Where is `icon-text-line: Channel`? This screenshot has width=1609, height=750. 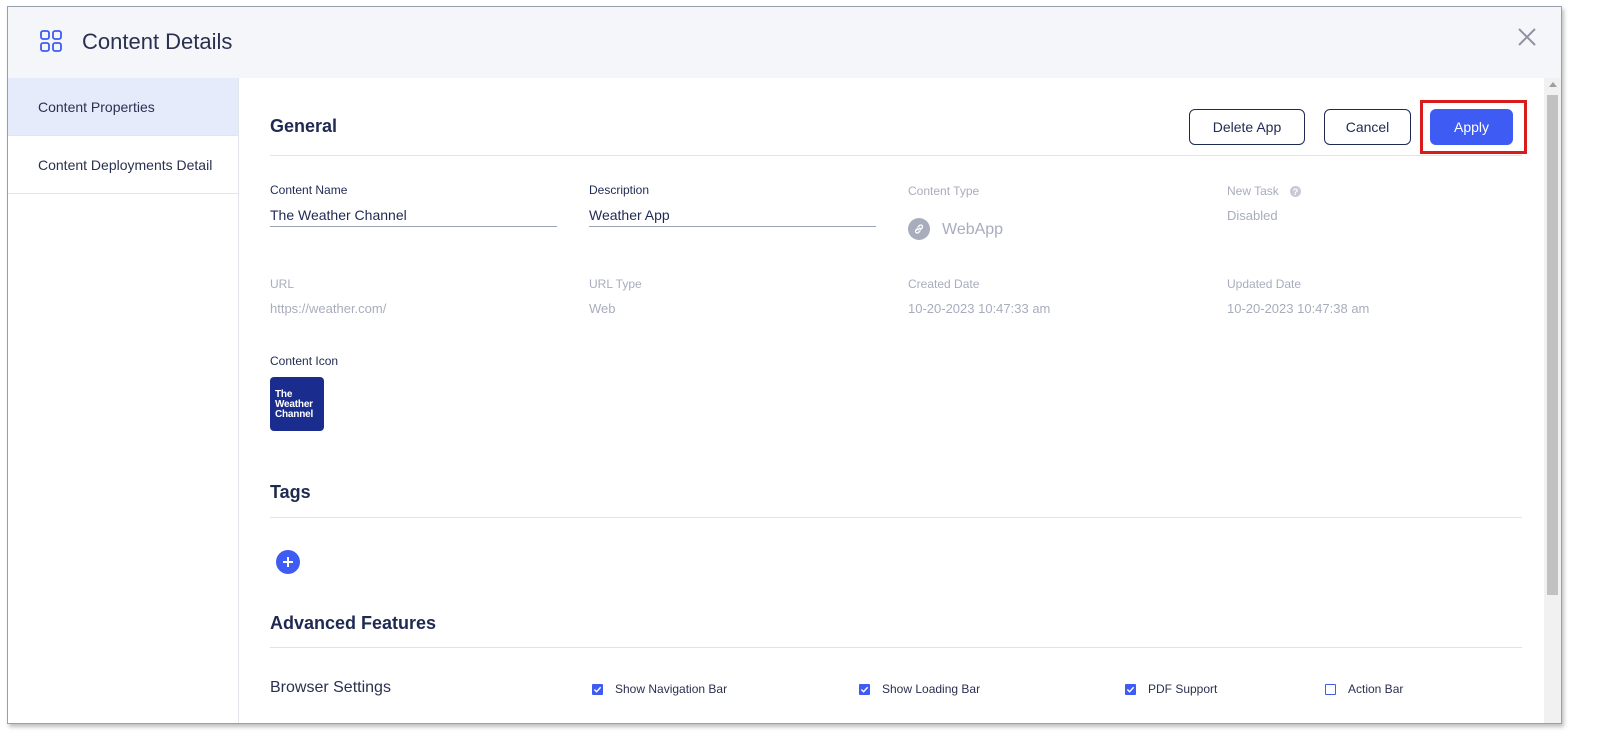
icon-text-line: Channel is located at coordinates (294, 414).